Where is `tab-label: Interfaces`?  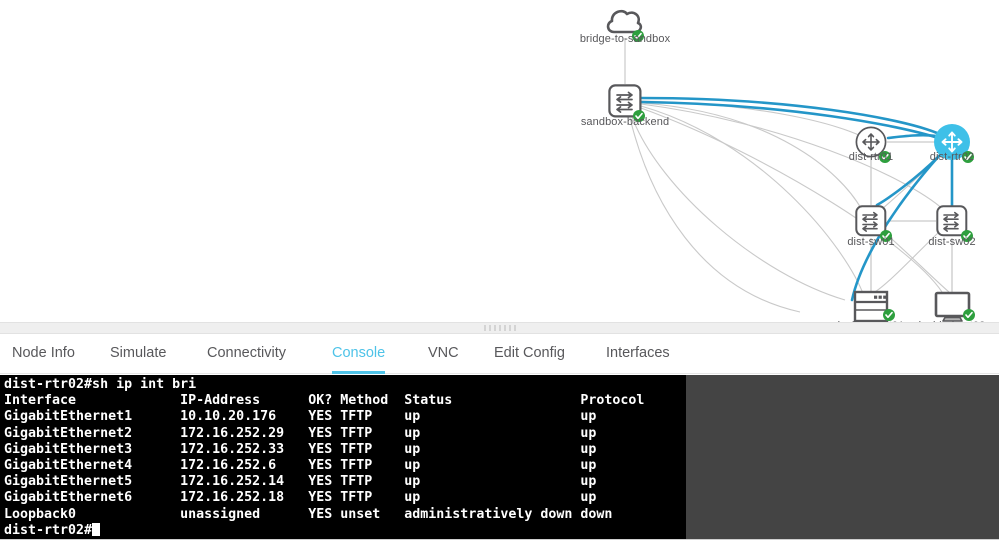 tab-label: Interfaces is located at coordinates (638, 353).